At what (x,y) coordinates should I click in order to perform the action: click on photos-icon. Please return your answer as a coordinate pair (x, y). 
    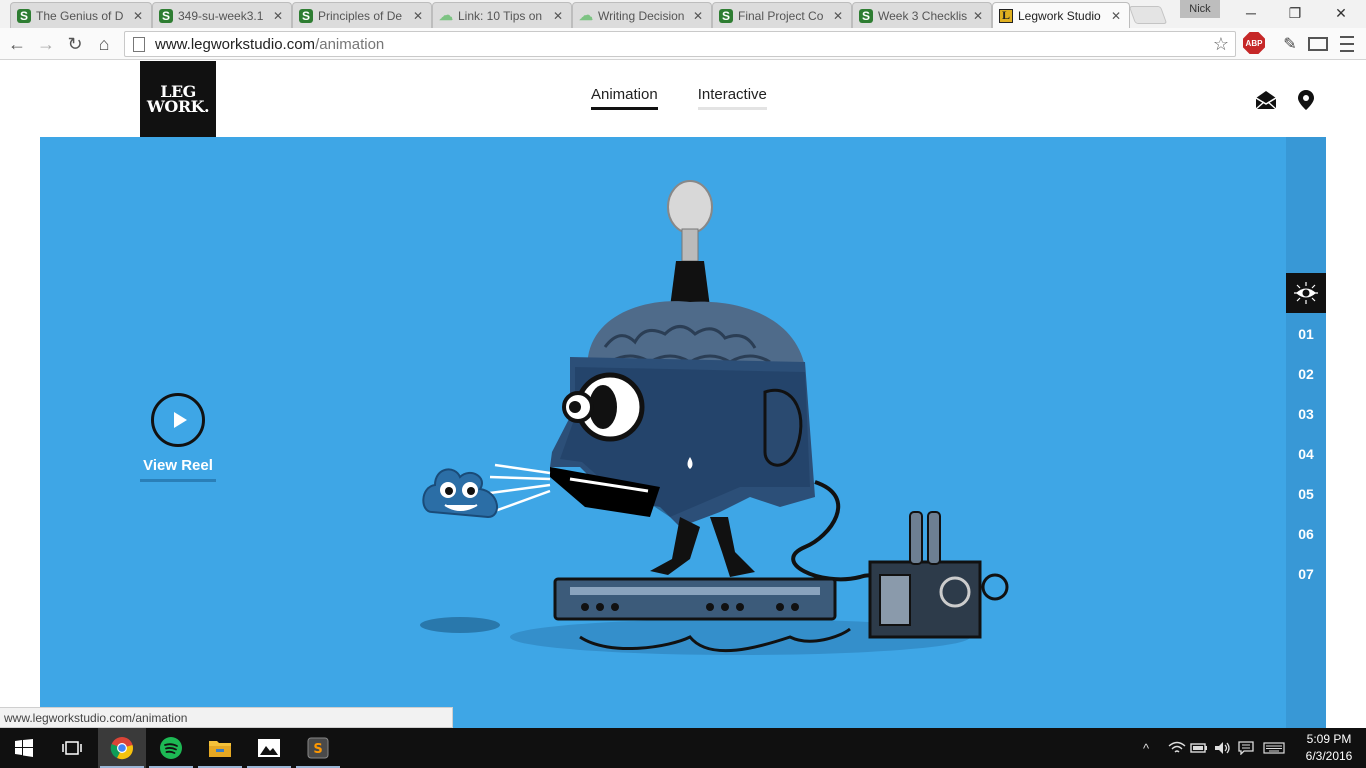
    Looking at the image, I should click on (269, 748).